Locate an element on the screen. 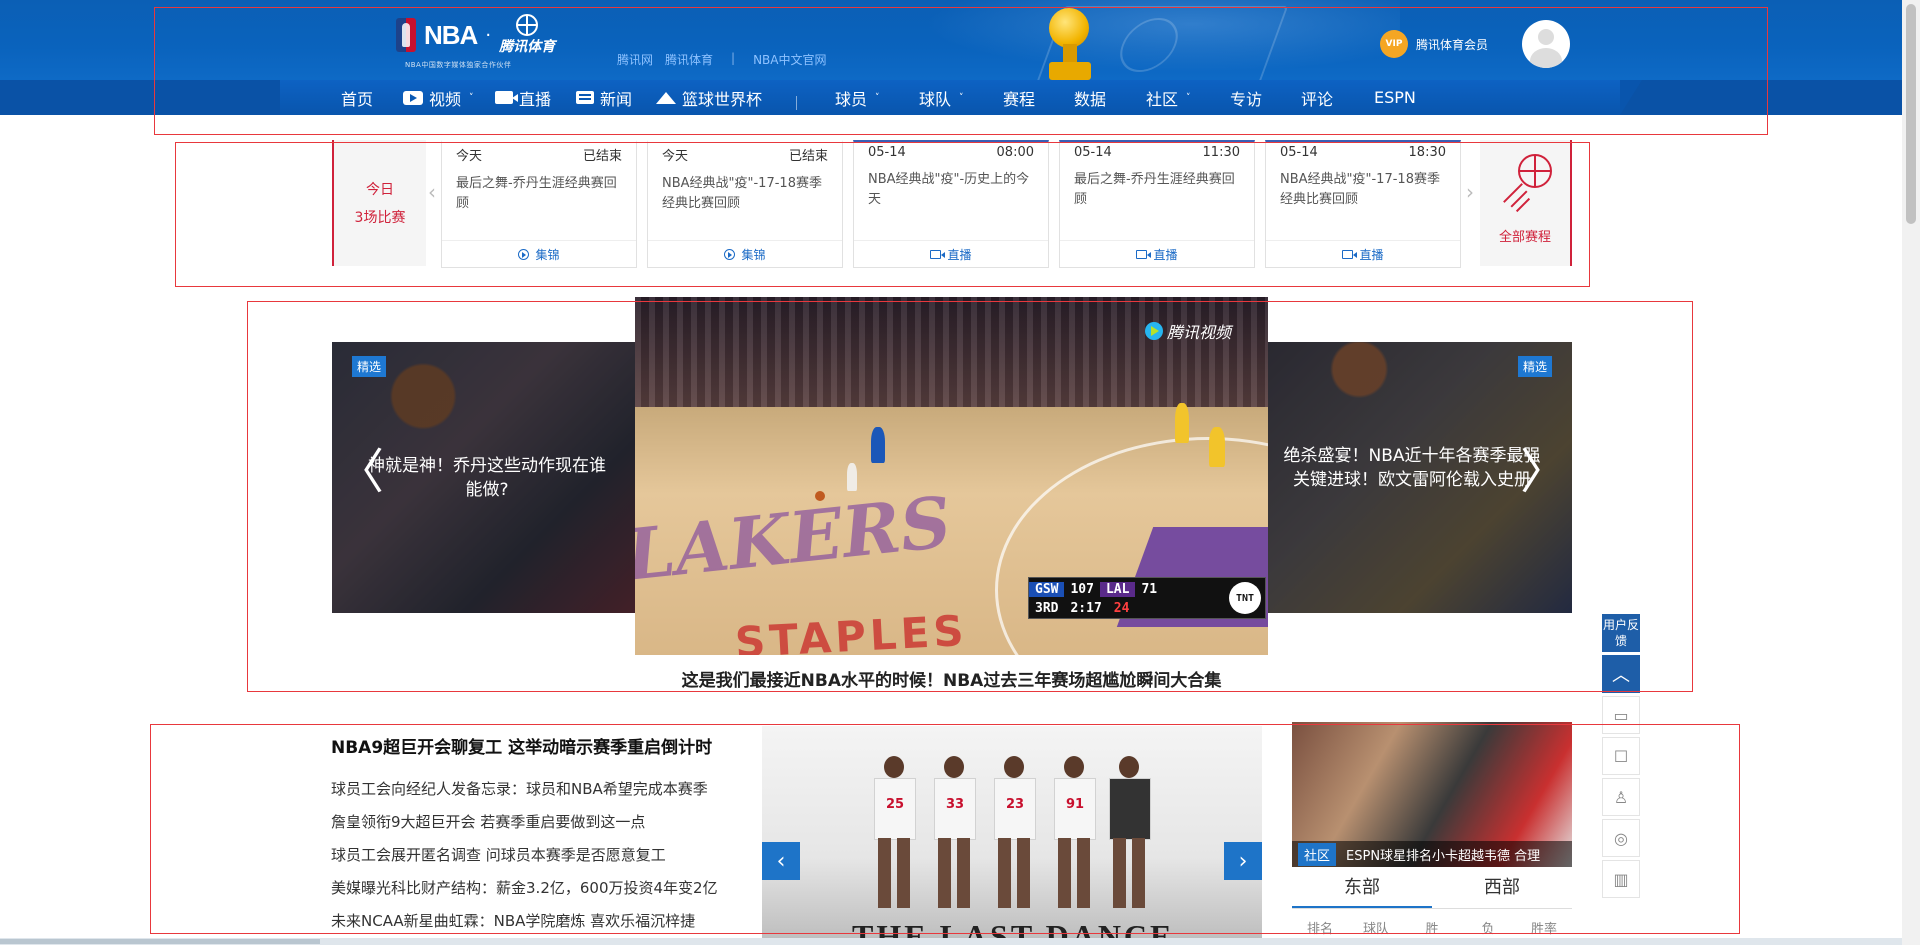 The image size is (1920, 945). site-logo: NBA · 腾讯体育 is located at coordinates (475, 35).